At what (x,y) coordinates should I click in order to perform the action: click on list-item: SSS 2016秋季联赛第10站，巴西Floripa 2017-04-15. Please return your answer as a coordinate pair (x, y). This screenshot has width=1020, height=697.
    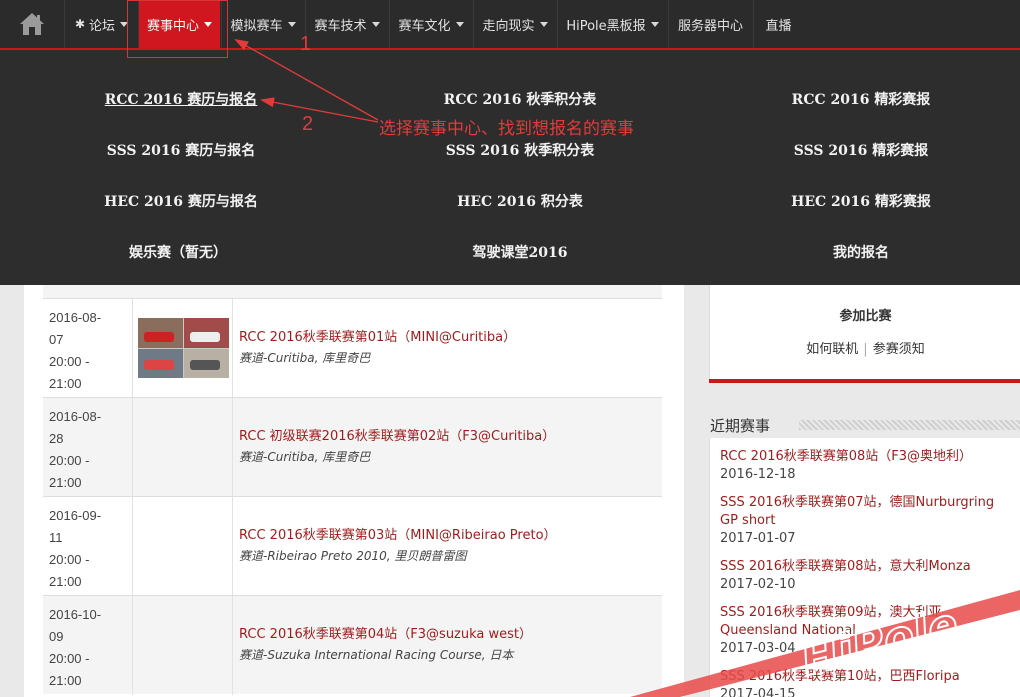
    Looking at the image, I should click on (867, 682).